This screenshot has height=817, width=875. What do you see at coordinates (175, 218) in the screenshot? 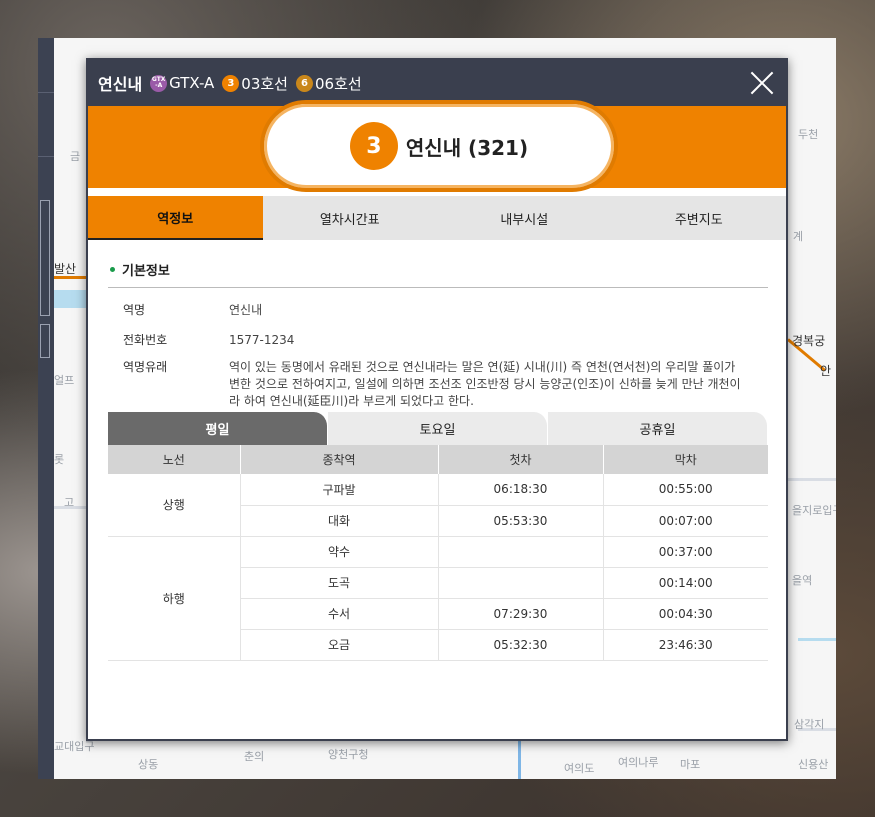
I see `tab-station-info: 역정보` at bounding box center [175, 218].